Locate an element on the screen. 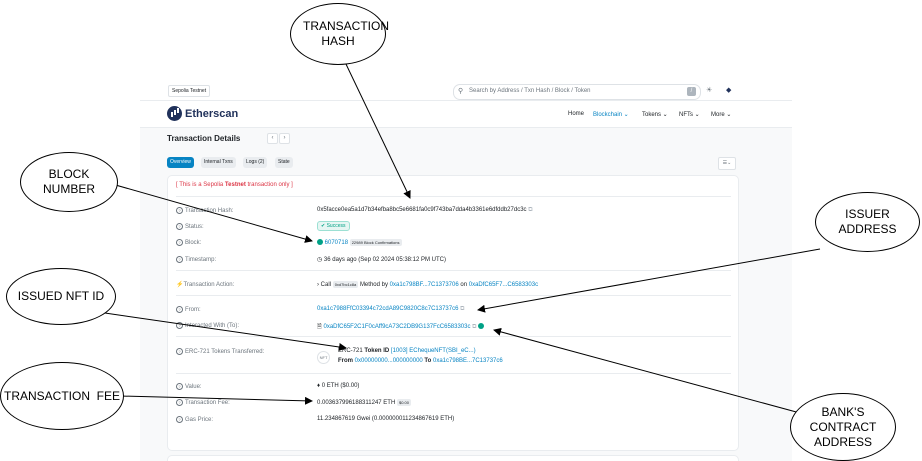  callout-bank-contract-address: BANK'S CONTRACT ADDRESS is located at coordinates (843, 427).